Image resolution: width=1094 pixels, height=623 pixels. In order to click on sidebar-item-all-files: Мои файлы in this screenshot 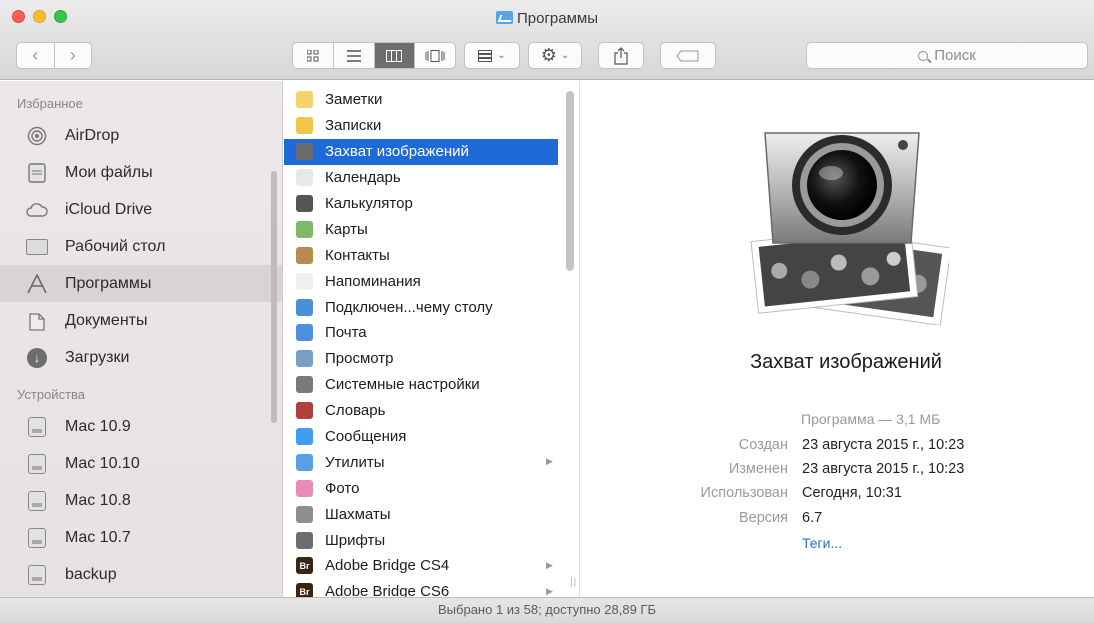, I will do `click(141, 172)`.